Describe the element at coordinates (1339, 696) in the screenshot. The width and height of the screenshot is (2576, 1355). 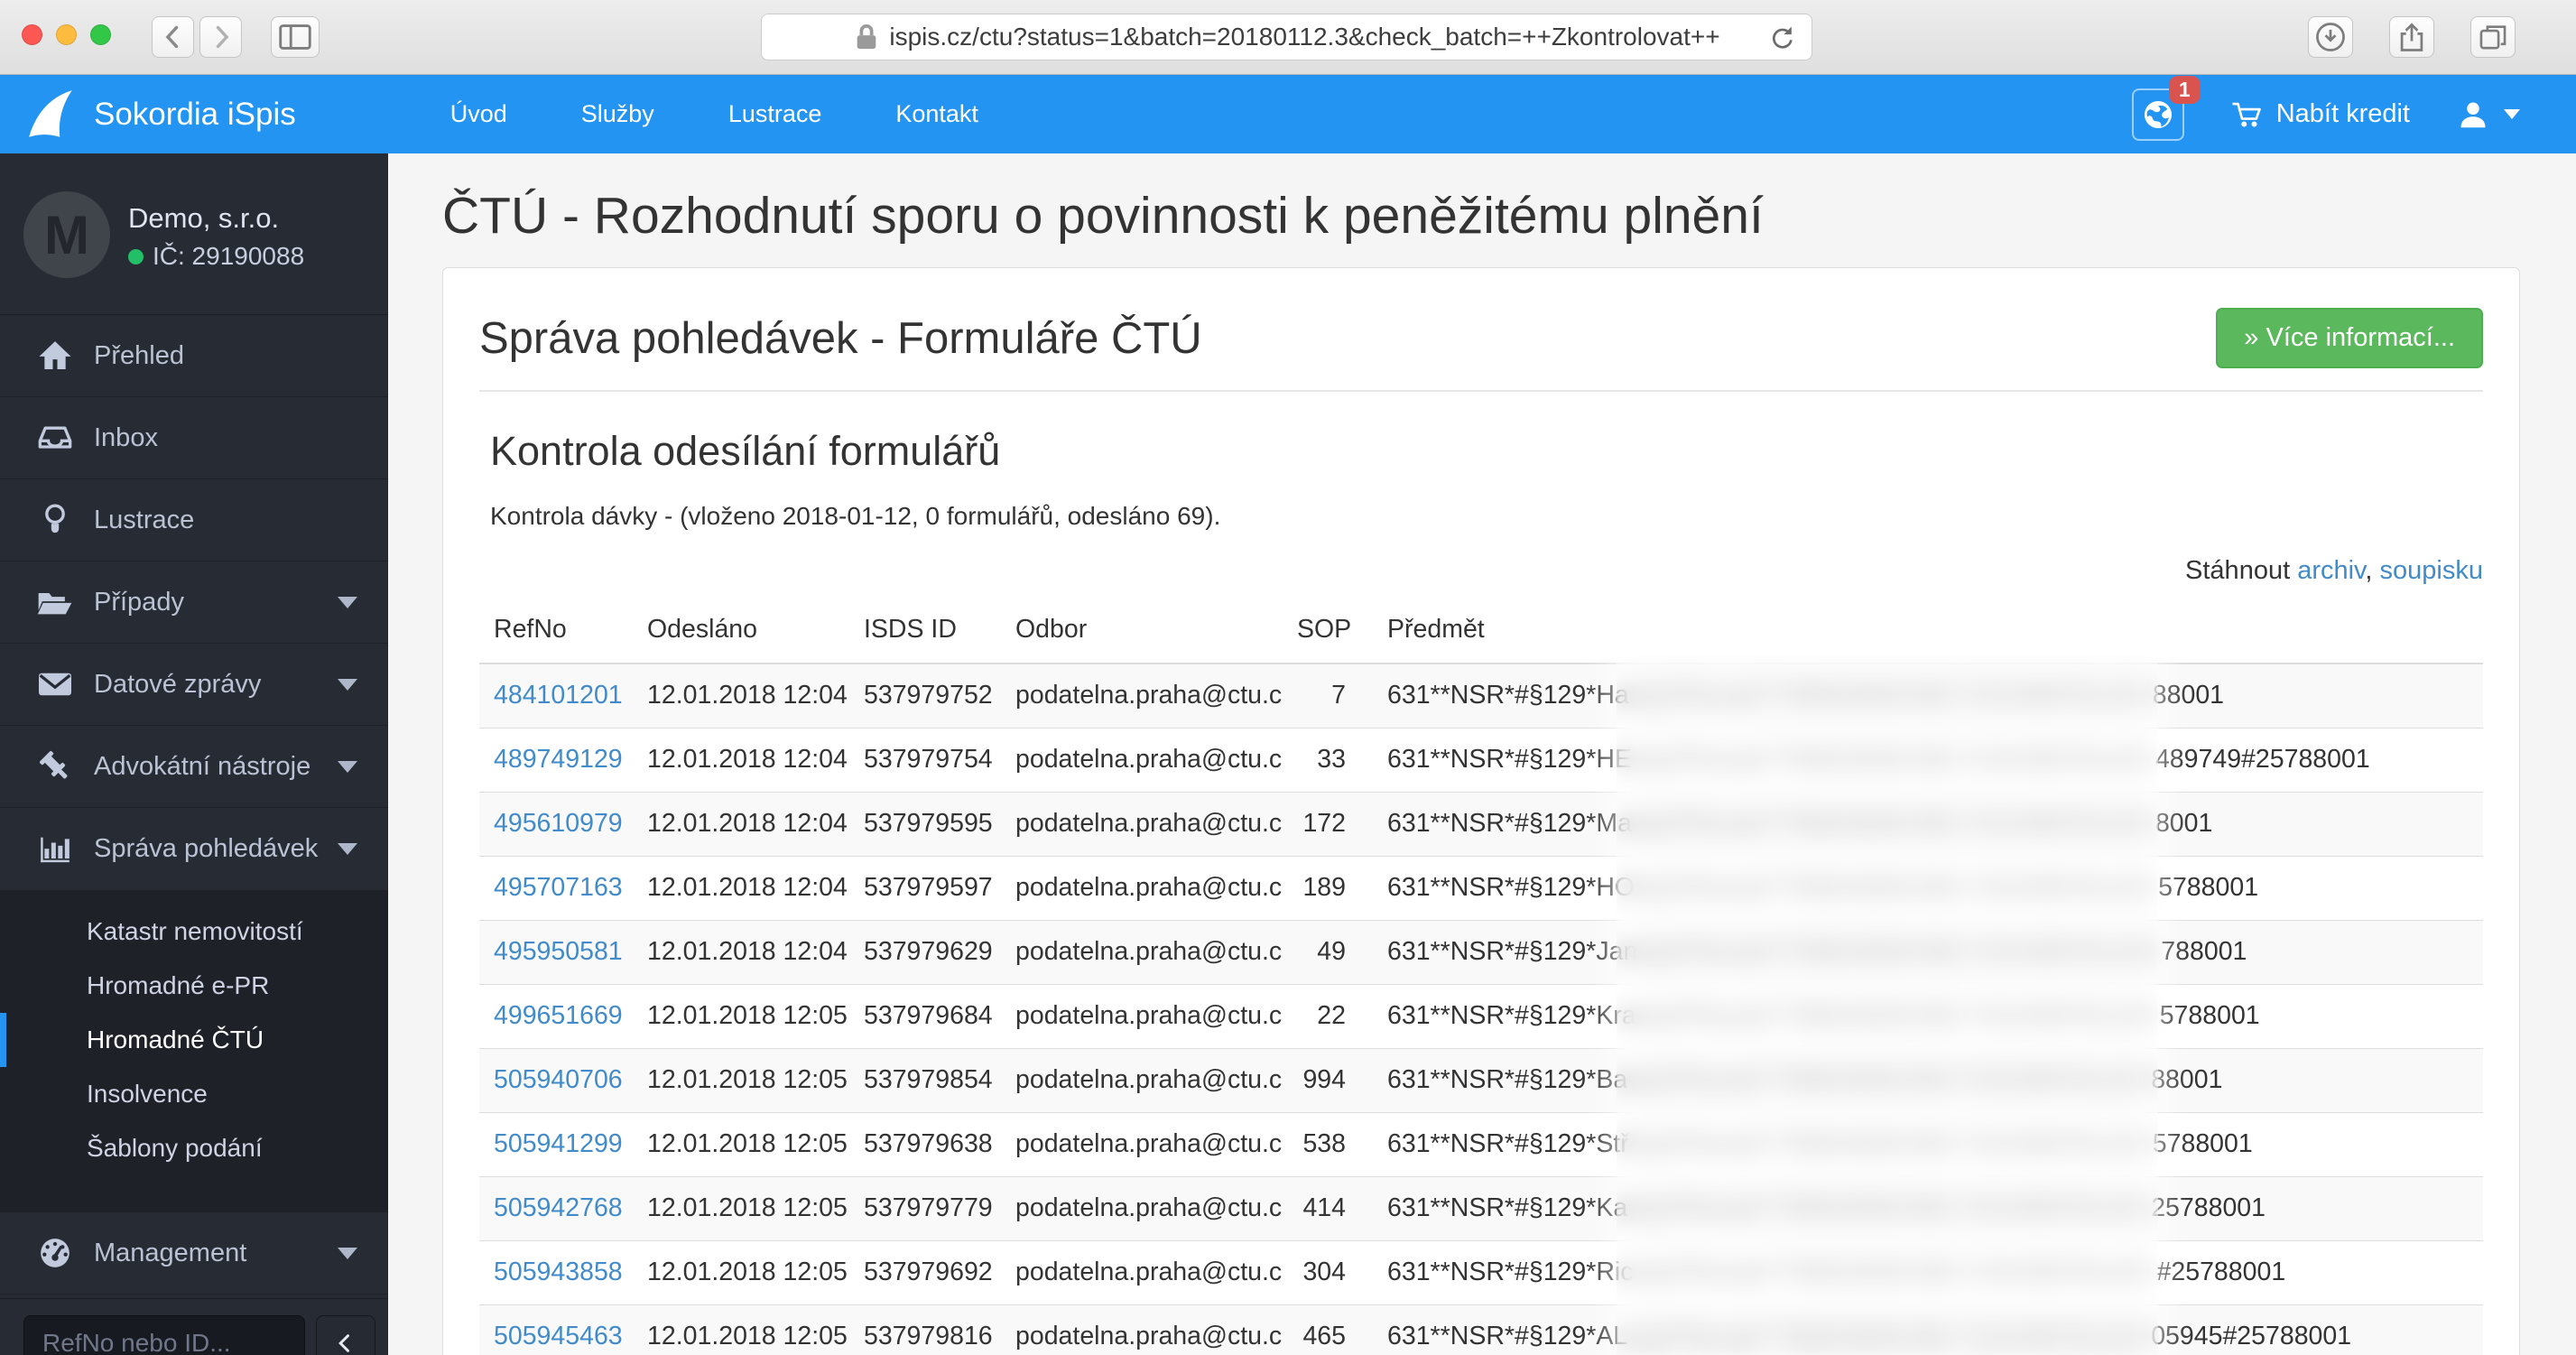
I see `cell-sop: 7` at that location.